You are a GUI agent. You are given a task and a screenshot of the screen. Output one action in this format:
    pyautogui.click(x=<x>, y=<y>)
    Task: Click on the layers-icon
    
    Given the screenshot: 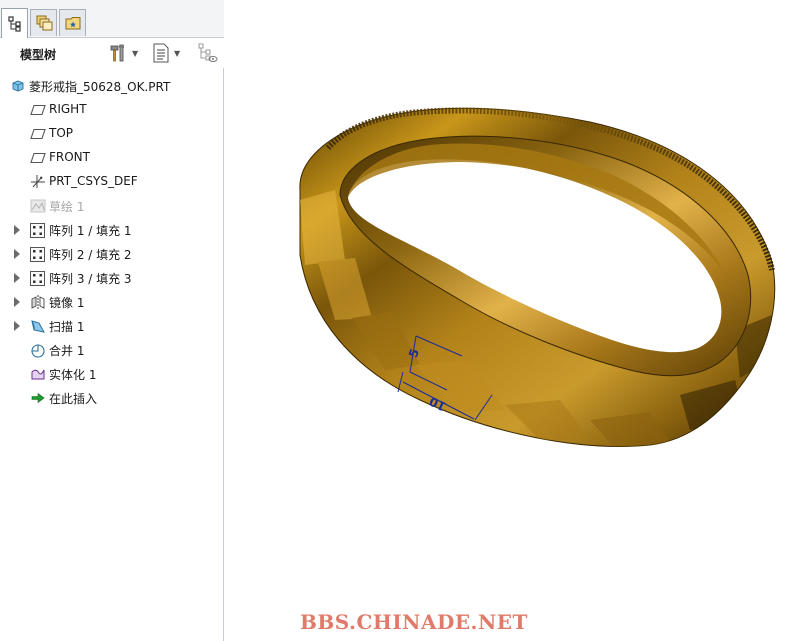 What is the action you would take?
    pyautogui.click(x=44, y=23)
    